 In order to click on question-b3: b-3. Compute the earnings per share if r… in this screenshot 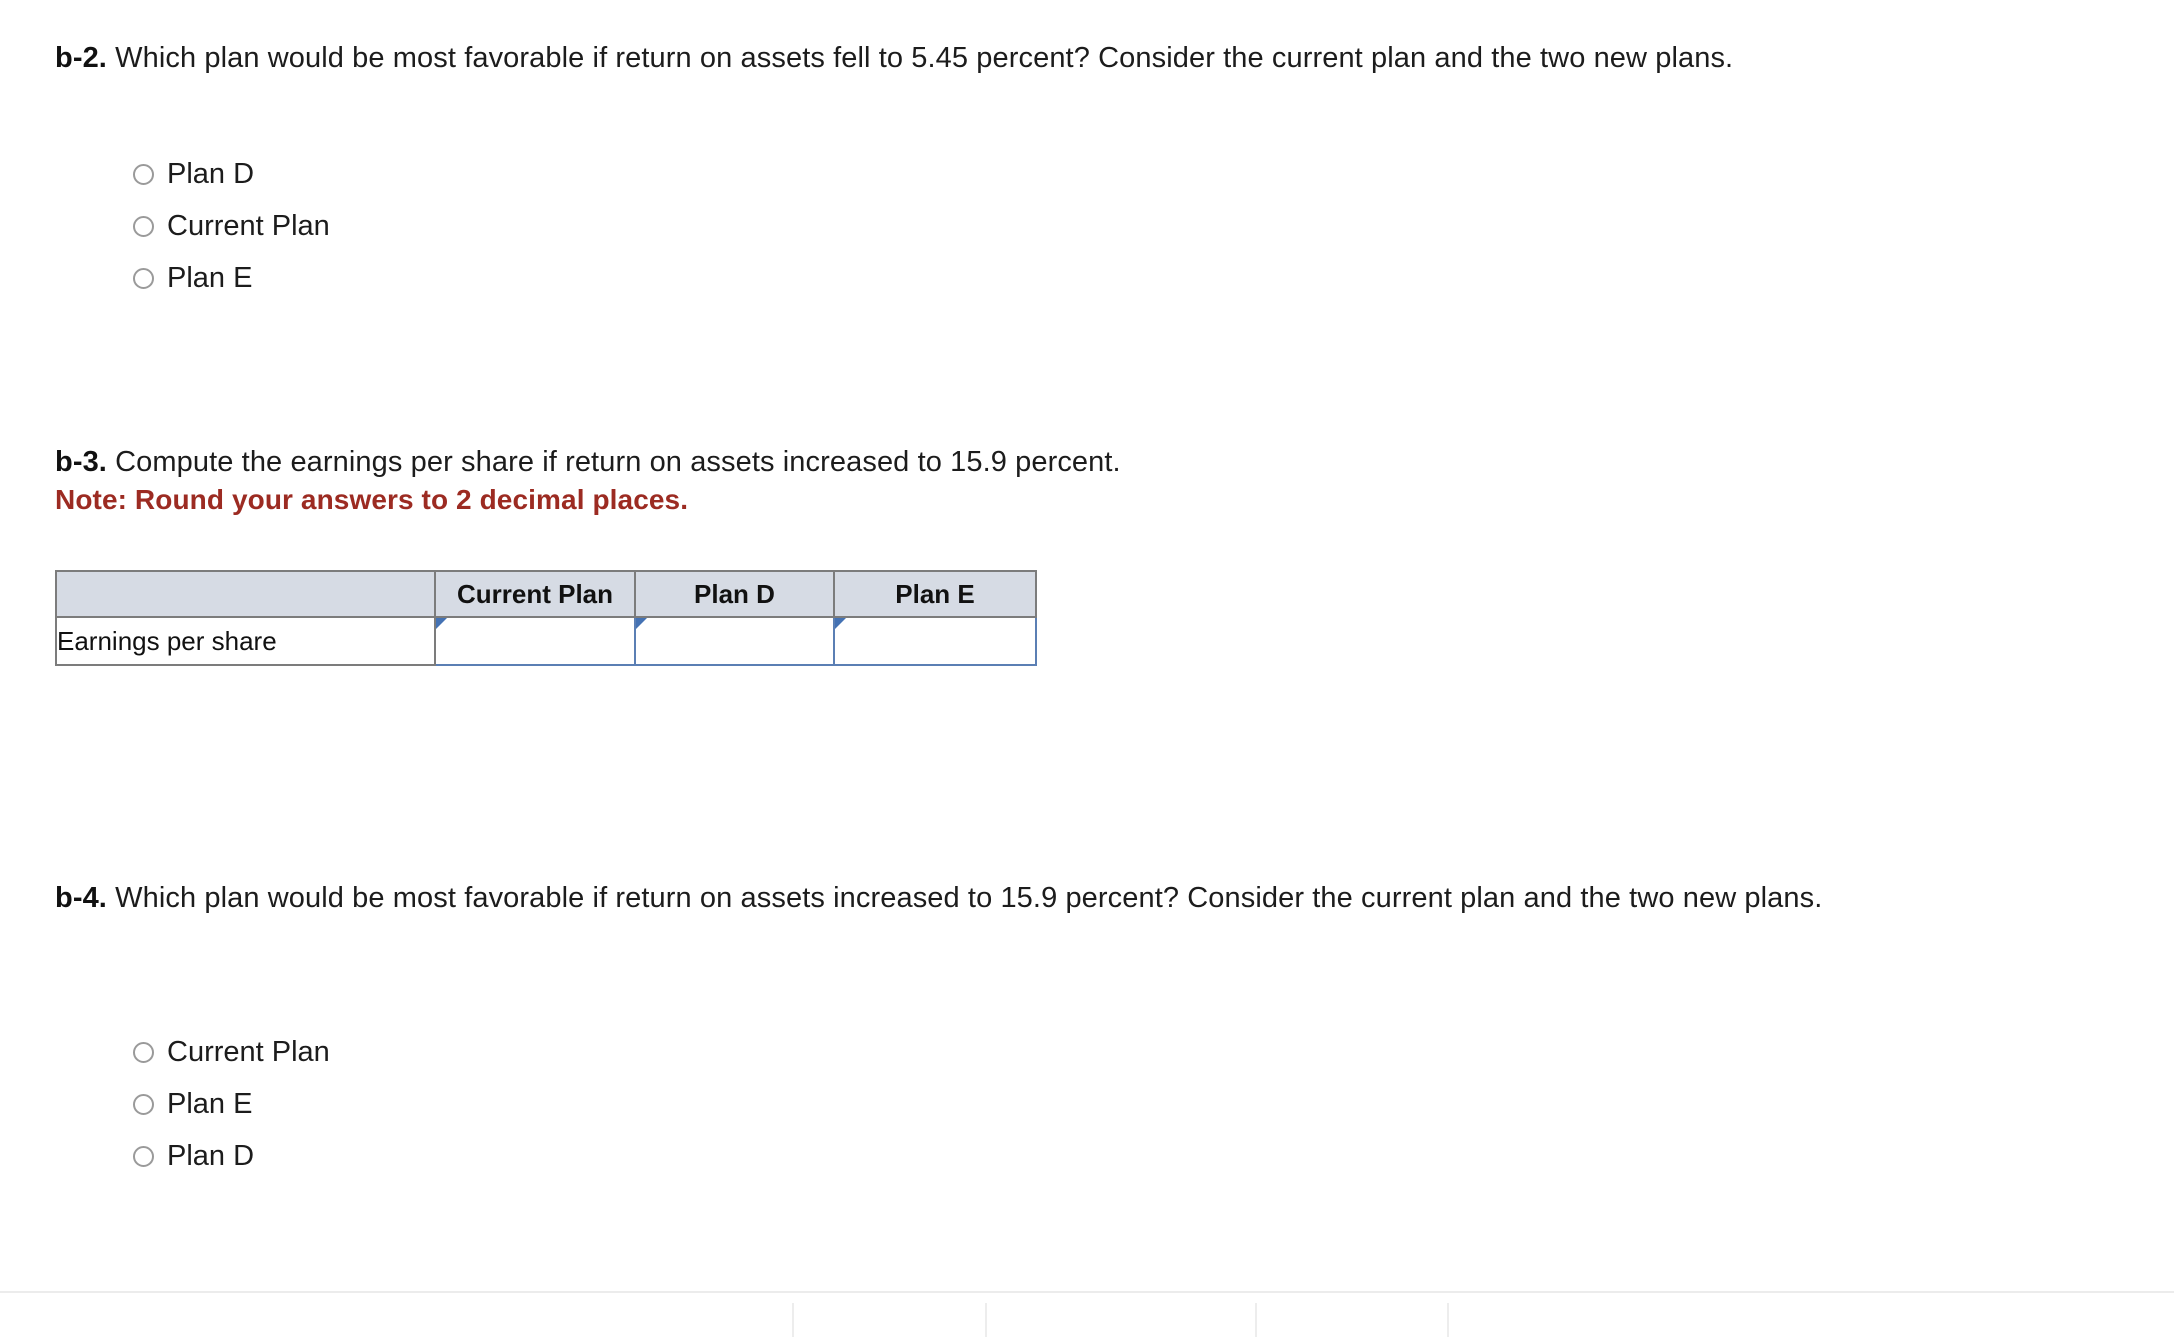, I will do `click(1055, 481)`.